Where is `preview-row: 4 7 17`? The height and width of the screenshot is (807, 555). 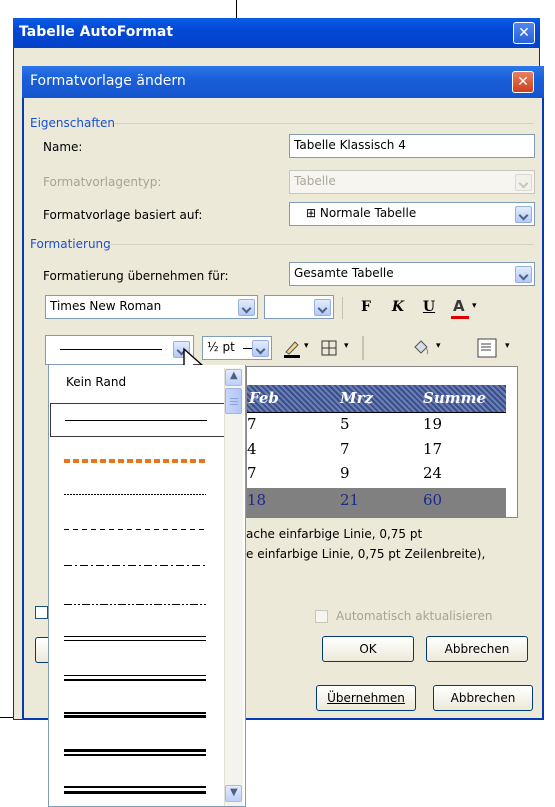
preview-row: 4 7 17 is located at coordinates (376, 452).